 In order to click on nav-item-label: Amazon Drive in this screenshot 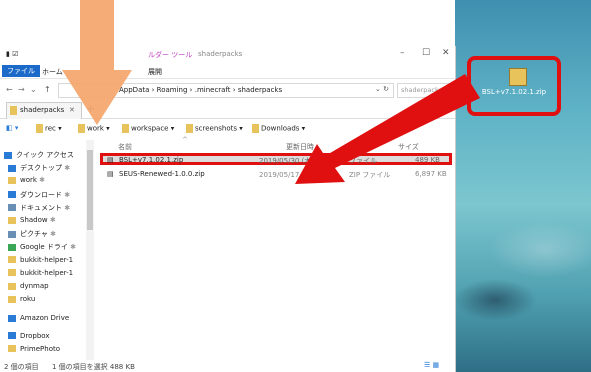, I will do `click(45, 318)`.